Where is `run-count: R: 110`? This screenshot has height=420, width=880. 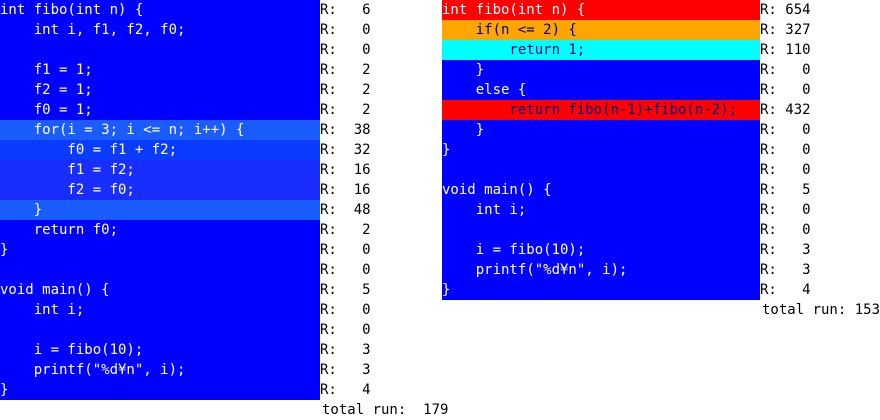
run-count: R: 110 is located at coordinates (790, 50).